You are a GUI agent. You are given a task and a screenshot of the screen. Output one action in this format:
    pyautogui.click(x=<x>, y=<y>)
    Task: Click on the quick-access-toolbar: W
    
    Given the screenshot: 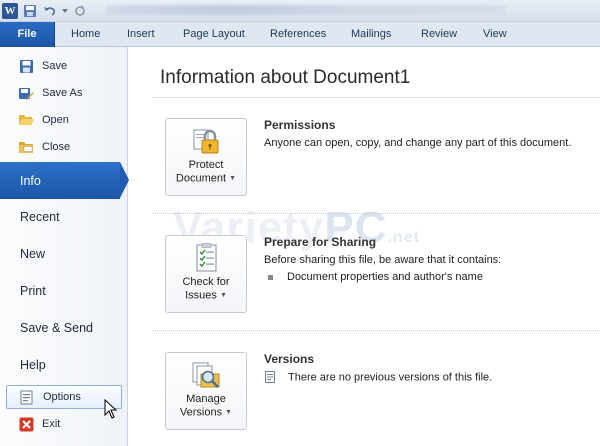 What is the action you would take?
    pyautogui.click(x=45, y=11)
    